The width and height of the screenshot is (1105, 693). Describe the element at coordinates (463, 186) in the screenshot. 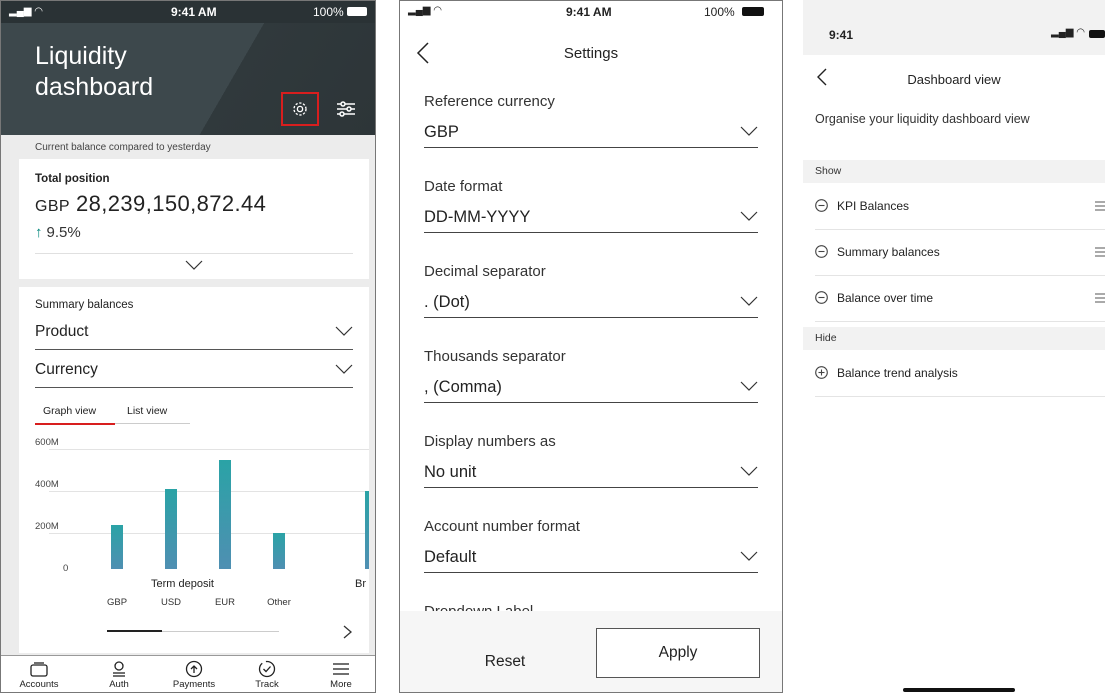

I see `field-label: Date format` at that location.